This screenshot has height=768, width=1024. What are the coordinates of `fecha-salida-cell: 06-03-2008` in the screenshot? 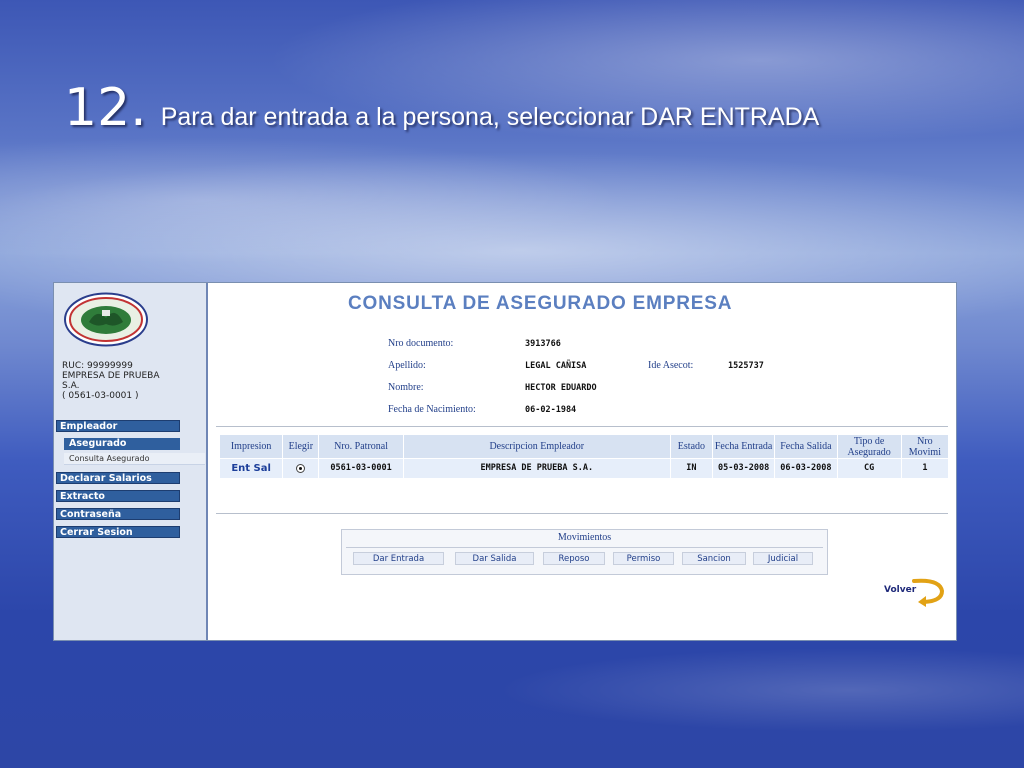 It's located at (806, 468).